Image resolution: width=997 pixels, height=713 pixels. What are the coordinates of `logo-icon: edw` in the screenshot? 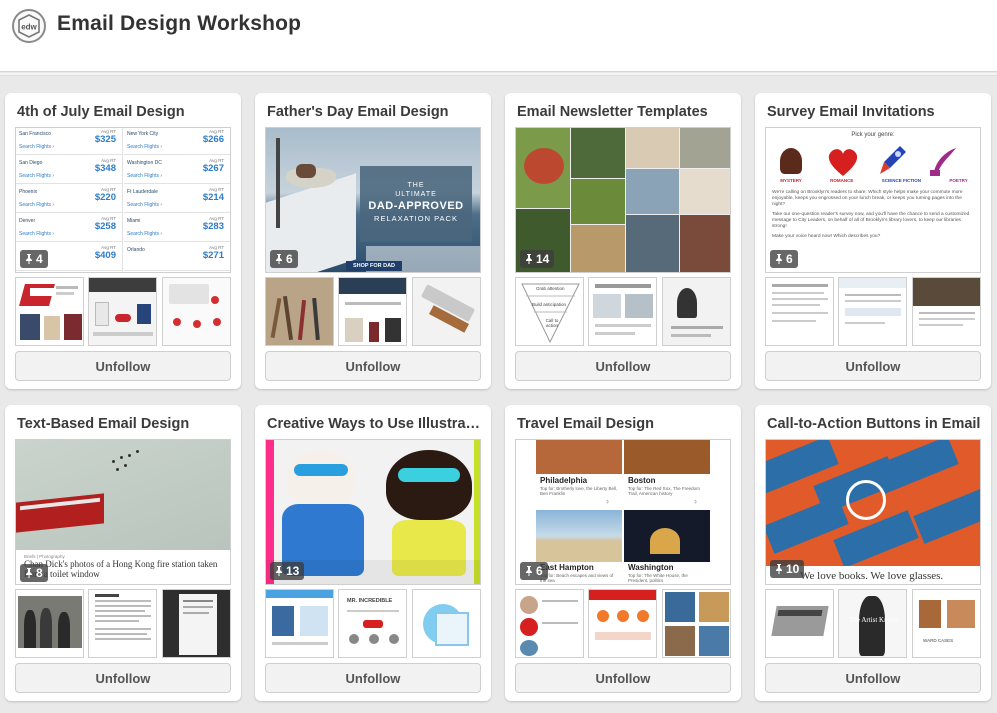 It's located at (29, 26).